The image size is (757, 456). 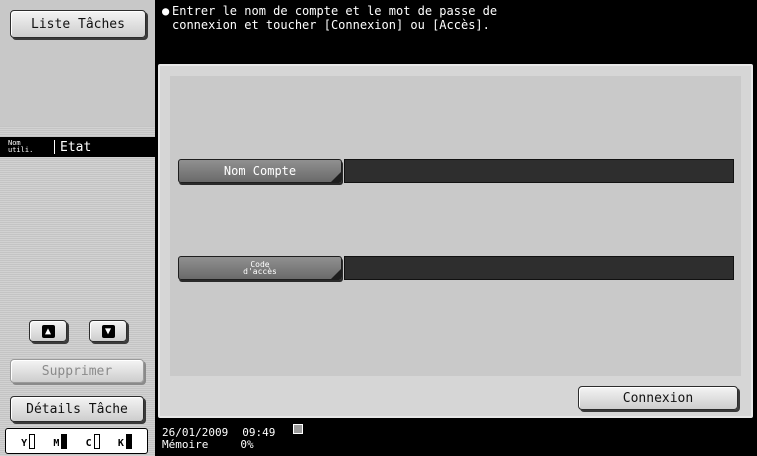 I want to click on toner-m: M, so click(x=60, y=441).